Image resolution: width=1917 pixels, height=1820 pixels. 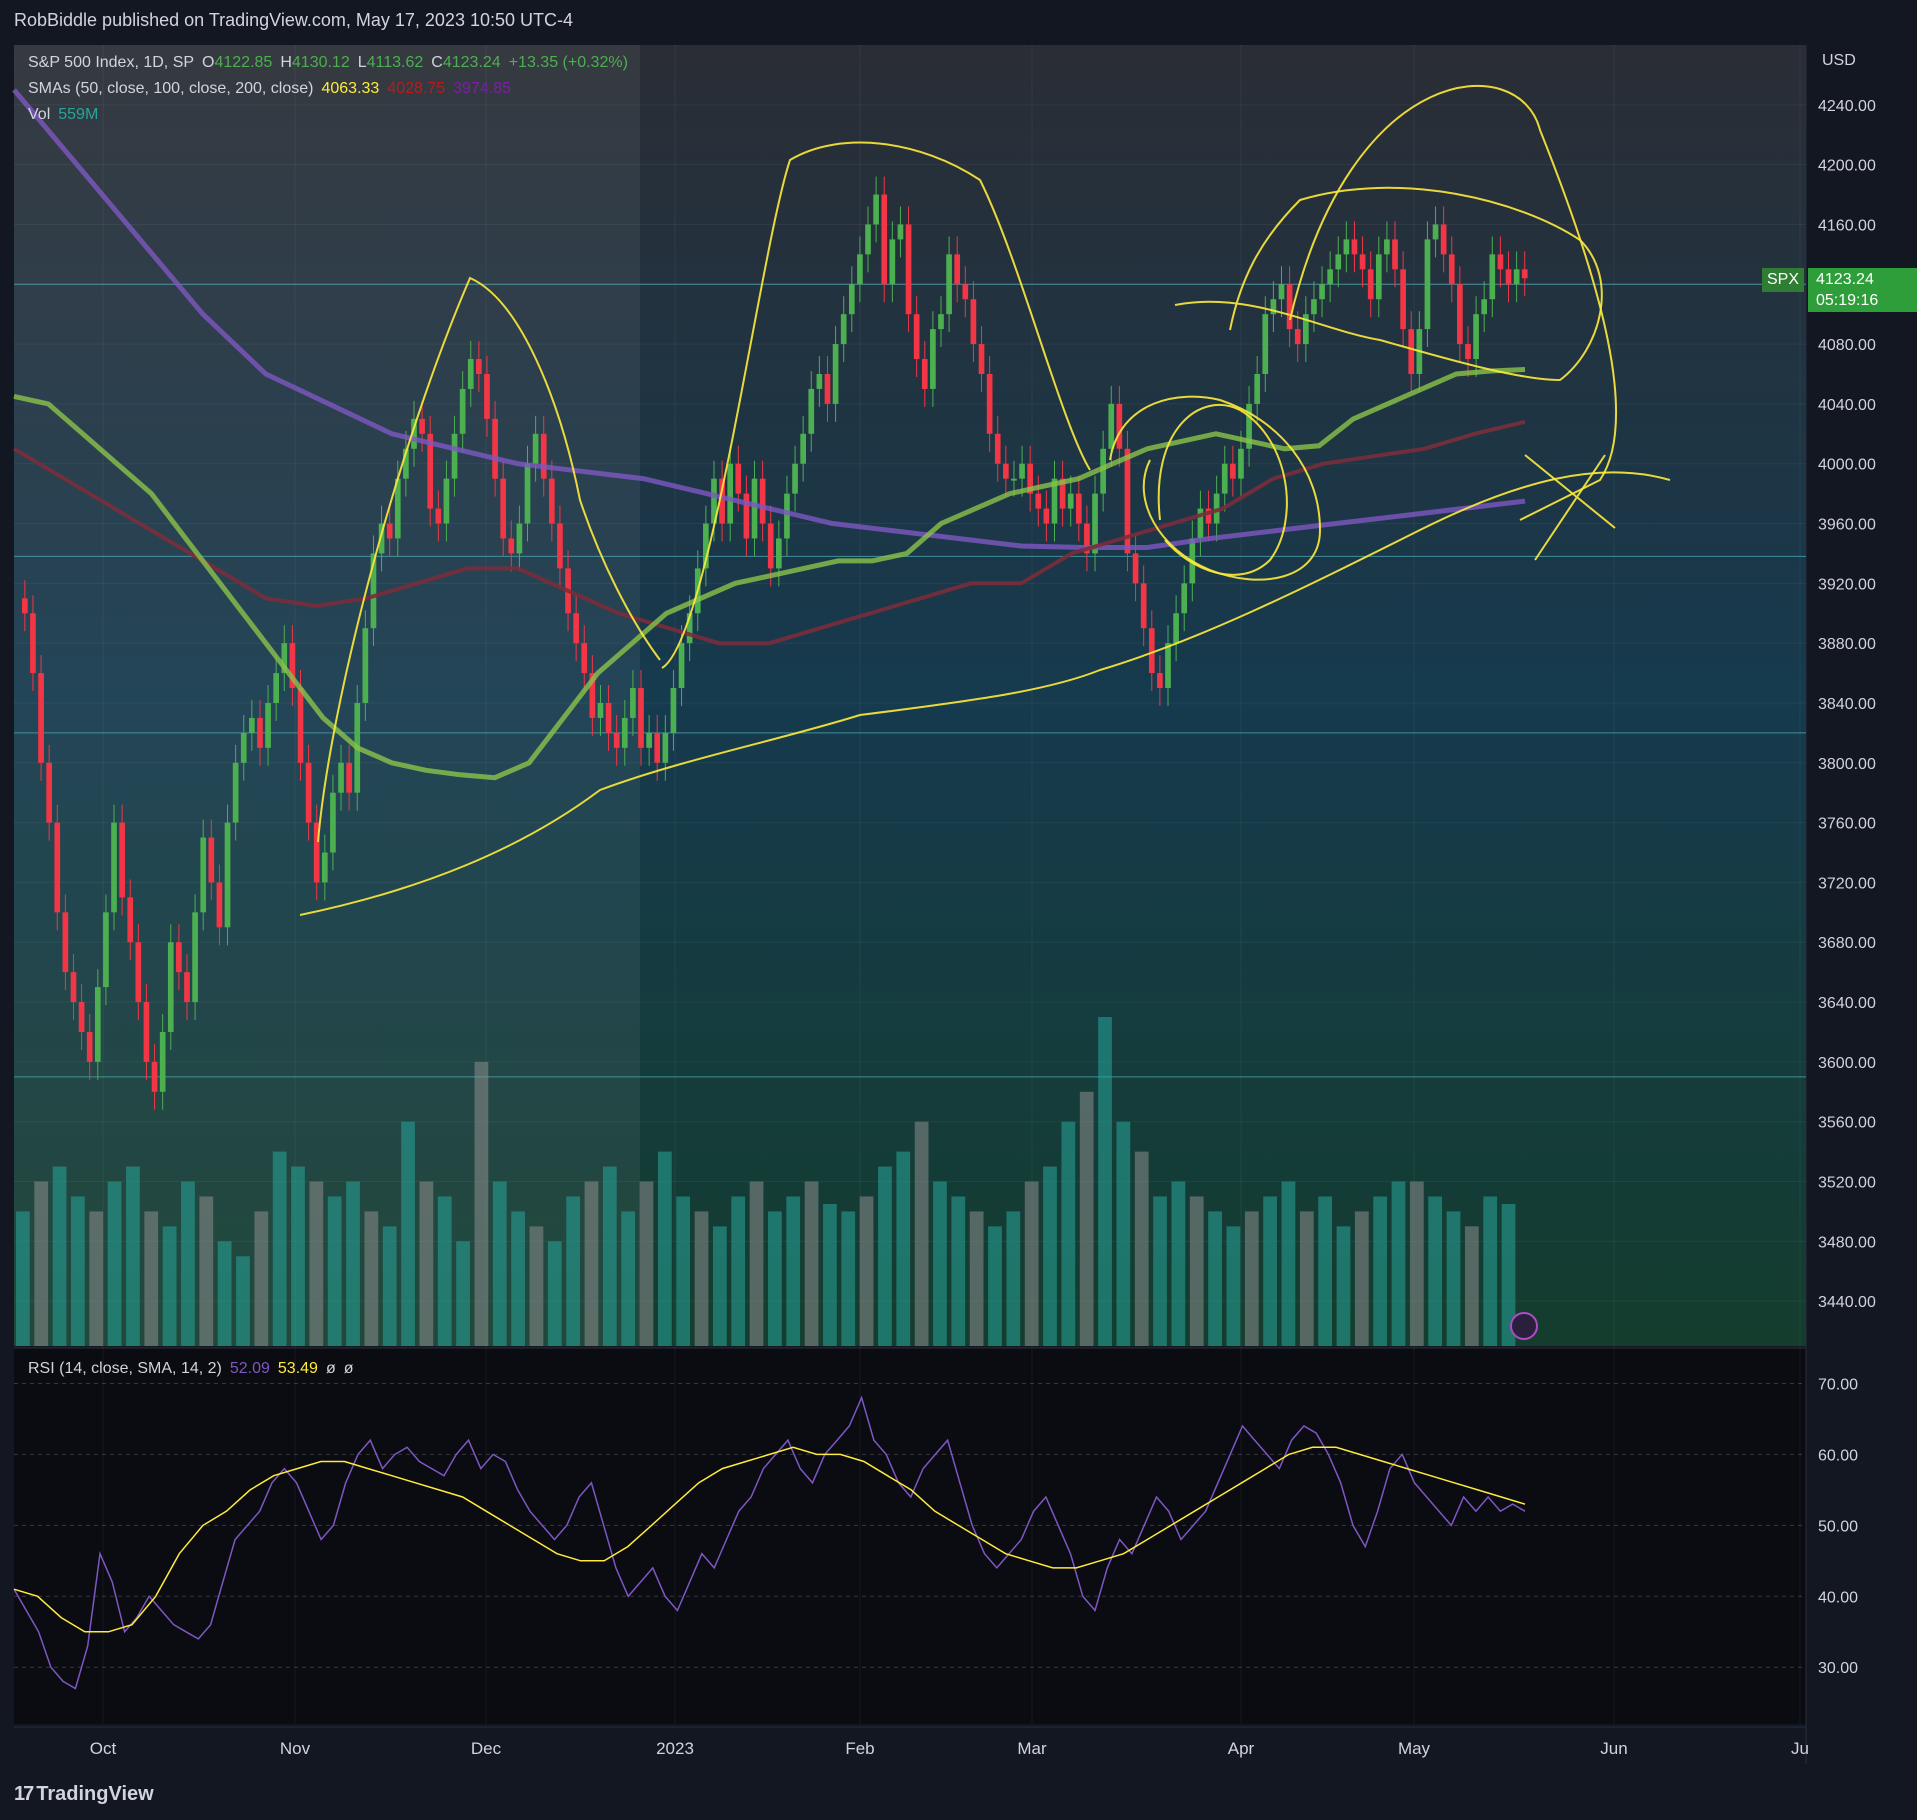 What do you see at coordinates (24, 1794) in the screenshot?
I see `tv-logo-icon: 17` at bounding box center [24, 1794].